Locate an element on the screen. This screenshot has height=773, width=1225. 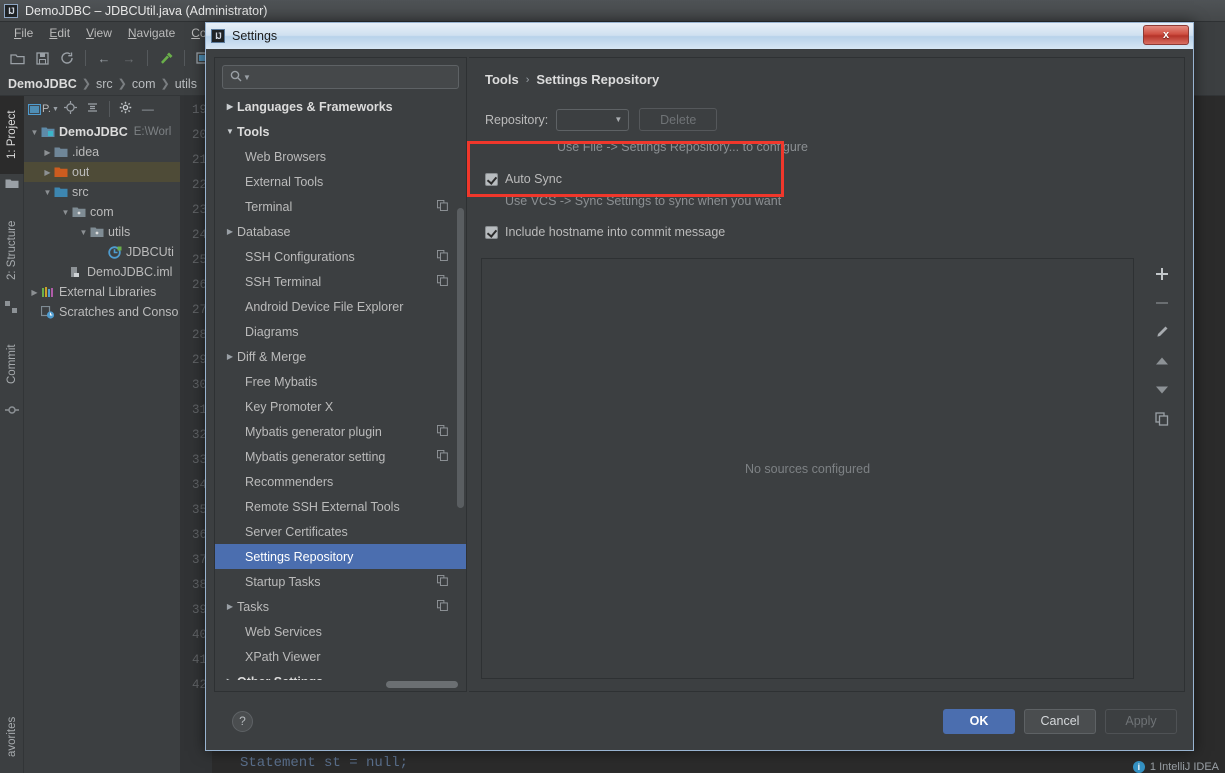
settings-tree-item-startup-tasks: Startup Tasks is located at coordinates (340, 581).